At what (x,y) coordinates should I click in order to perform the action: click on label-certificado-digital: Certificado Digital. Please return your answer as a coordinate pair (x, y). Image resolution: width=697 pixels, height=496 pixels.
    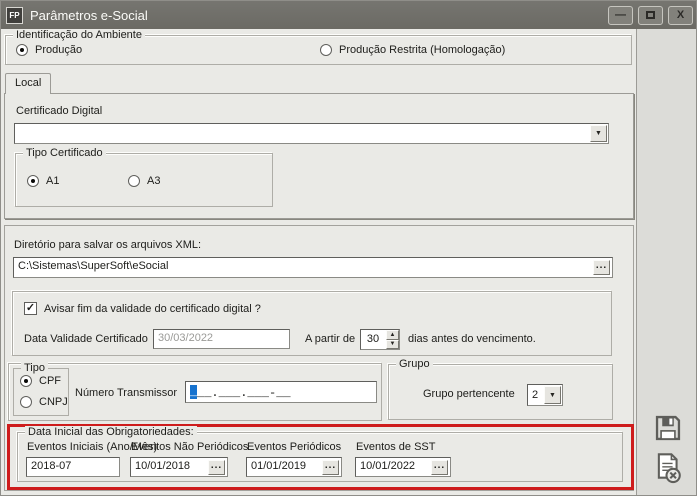
    Looking at the image, I should click on (59, 111).